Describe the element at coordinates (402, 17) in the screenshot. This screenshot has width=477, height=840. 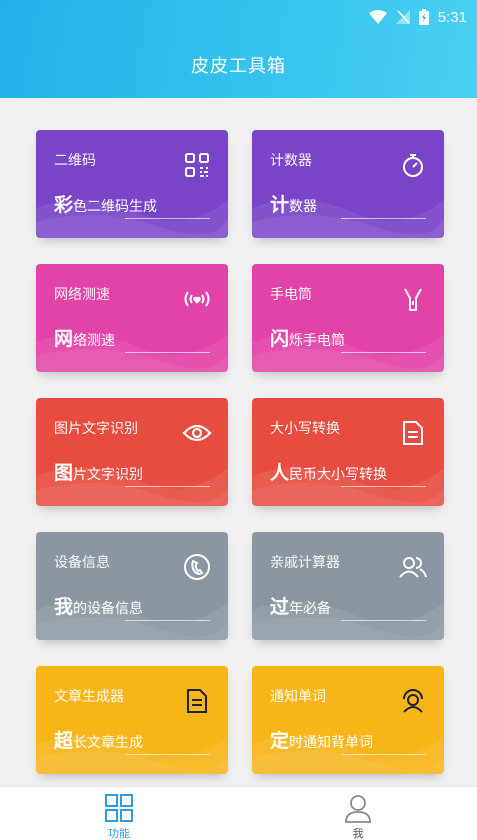
I see `no-signal-icon` at that location.